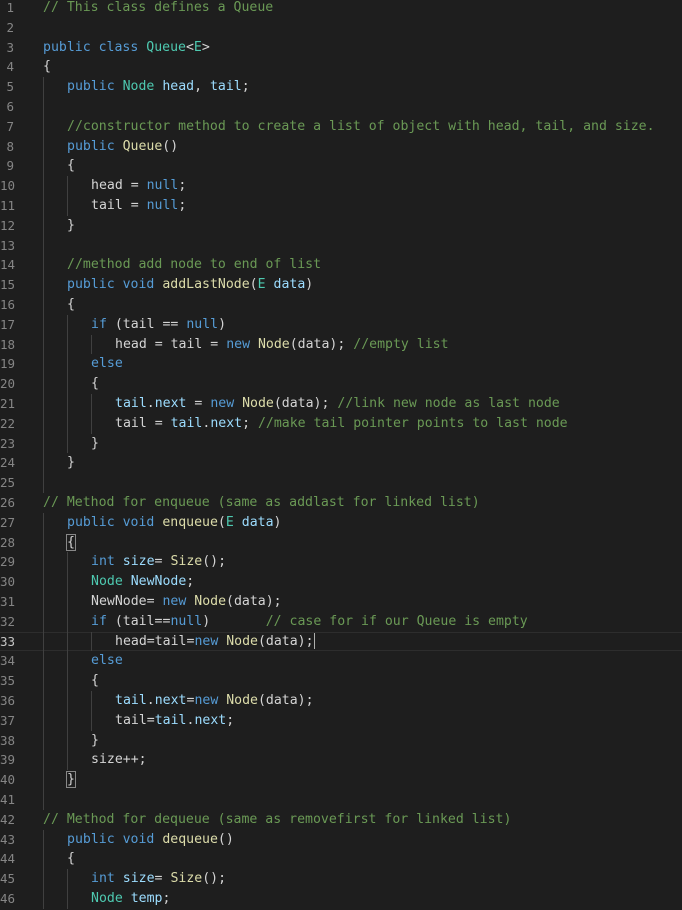 The image size is (682, 910). What do you see at coordinates (341, 186) in the screenshot?
I see `code-line: 10 head = null;` at bounding box center [341, 186].